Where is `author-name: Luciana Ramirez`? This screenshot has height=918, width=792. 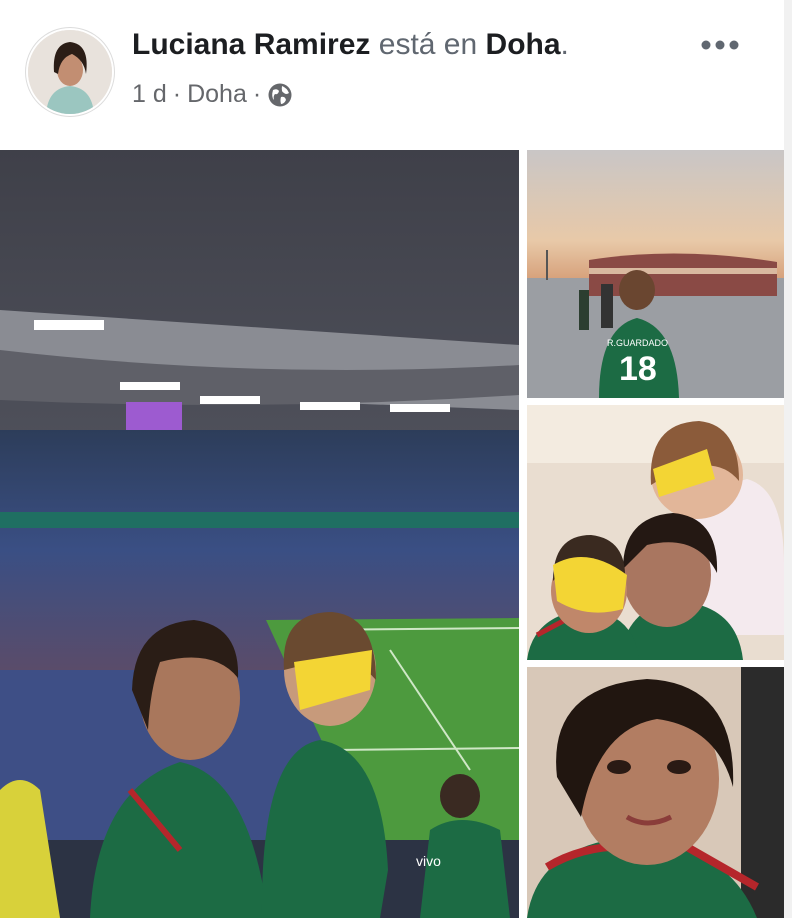
author-name: Luciana Ramirez is located at coordinates (251, 44).